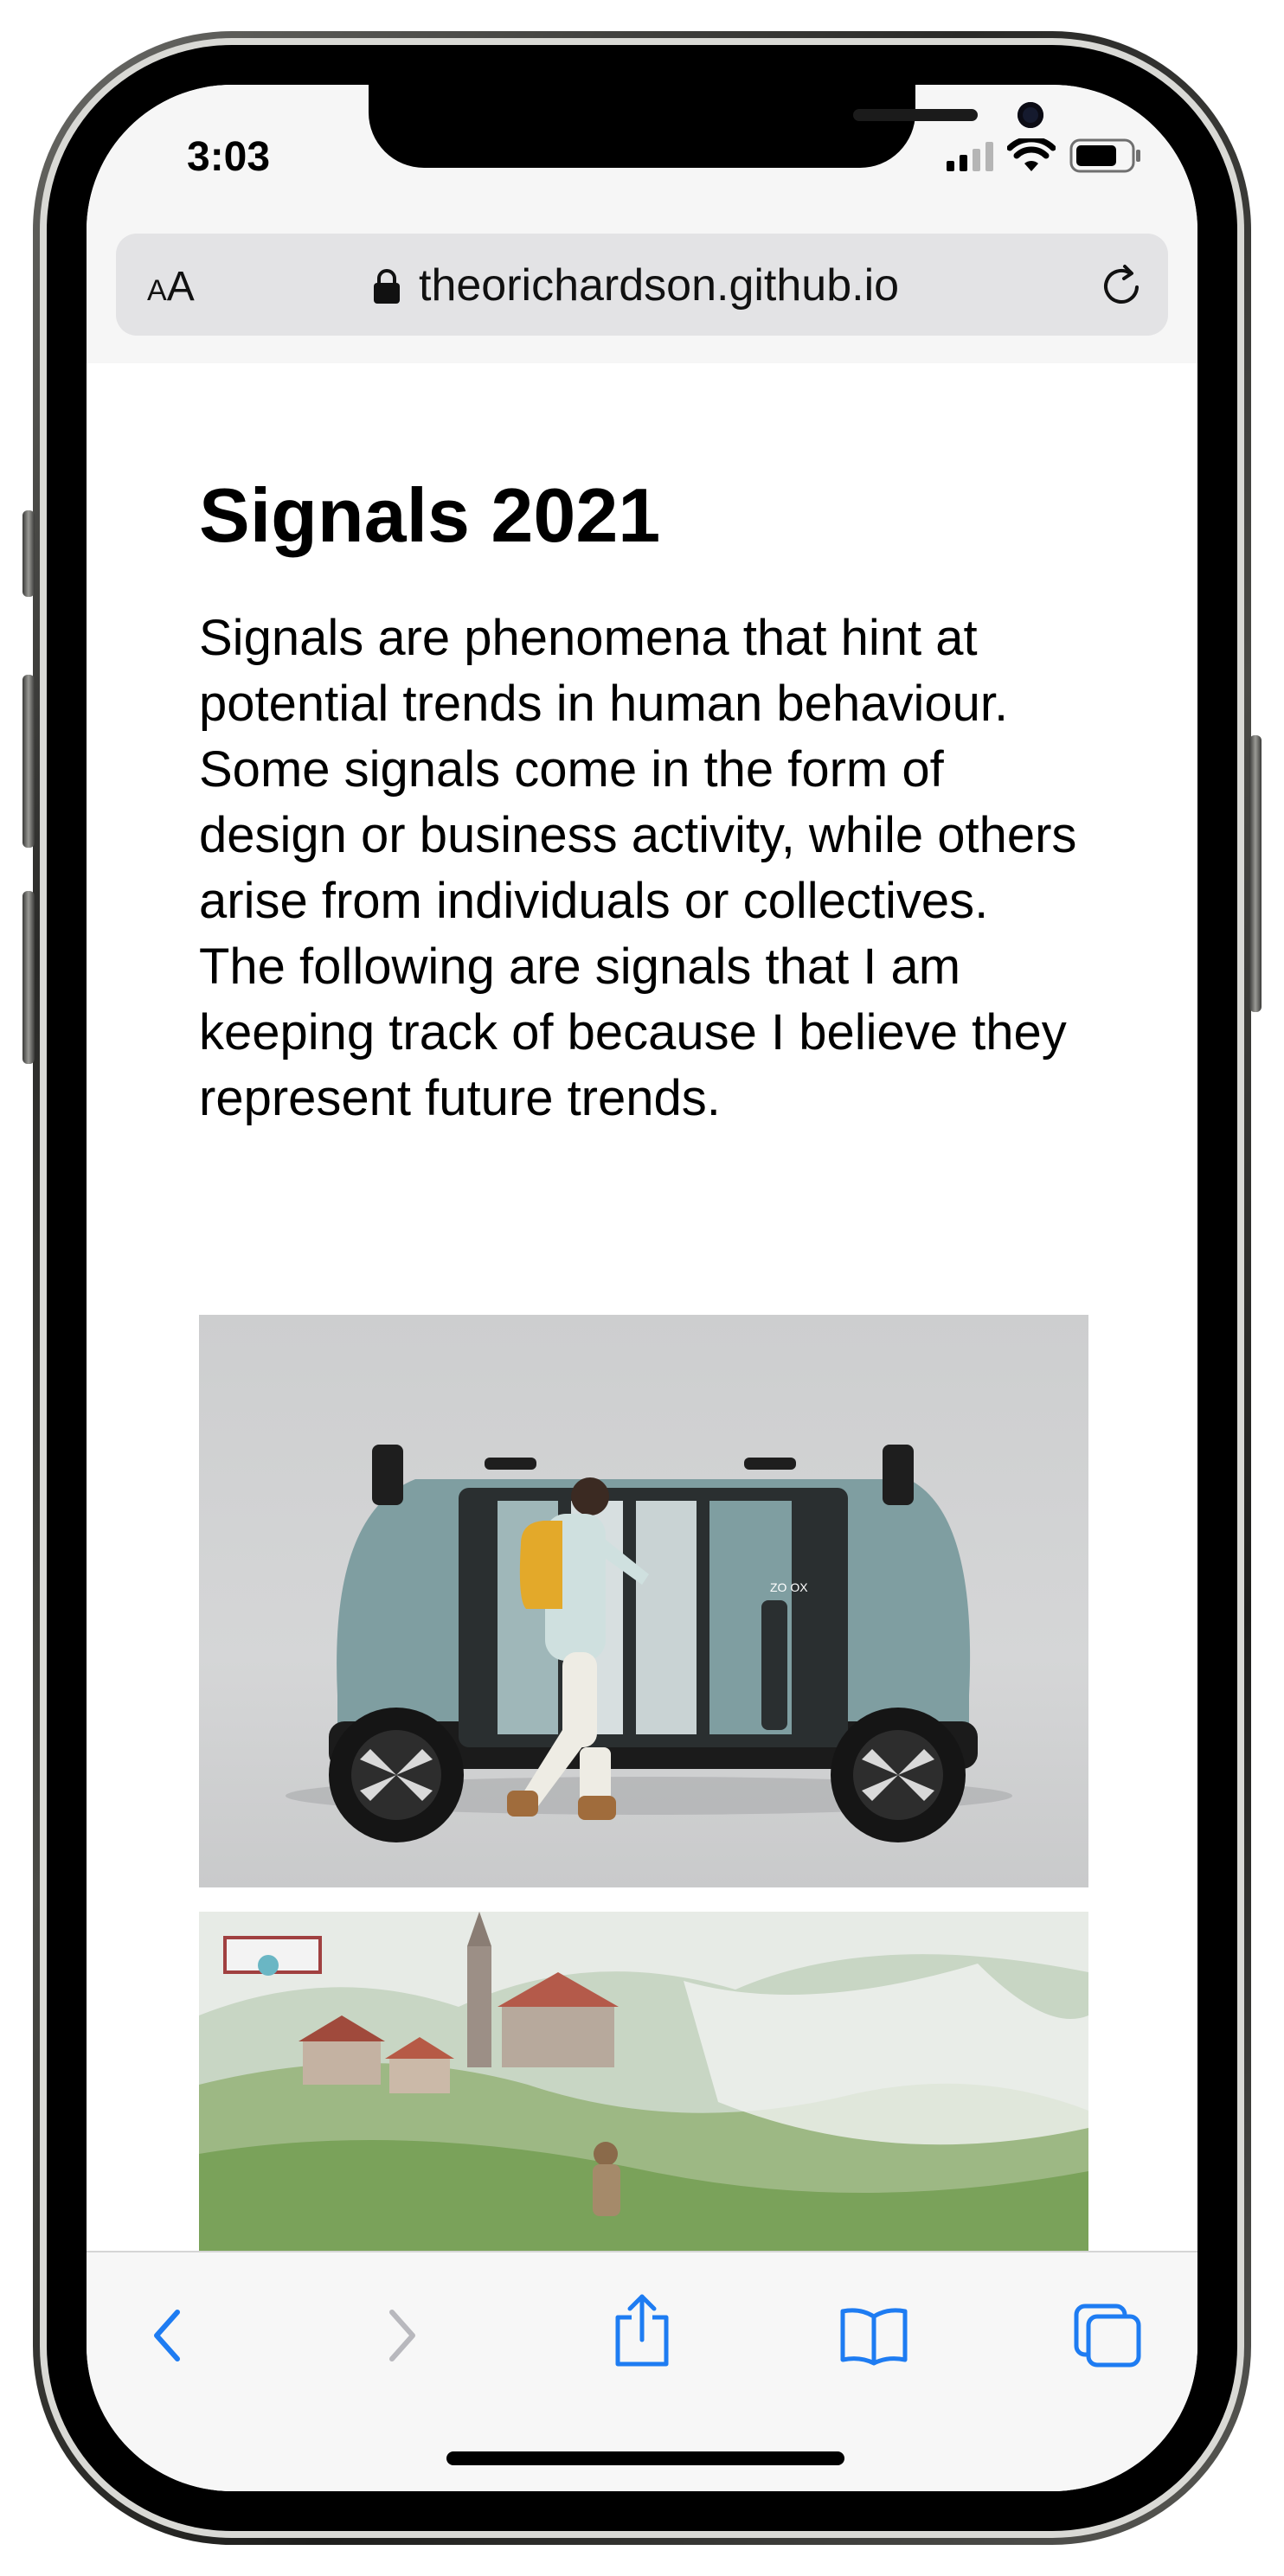  Describe the element at coordinates (430, 515) in the screenshot. I see `page-title: Signals 2021` at that location.